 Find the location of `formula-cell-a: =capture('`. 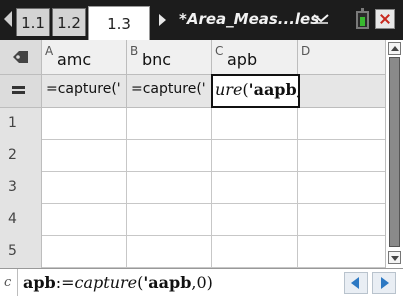

formula-cell-a: =capture(' is located at coordinates (84, 91).